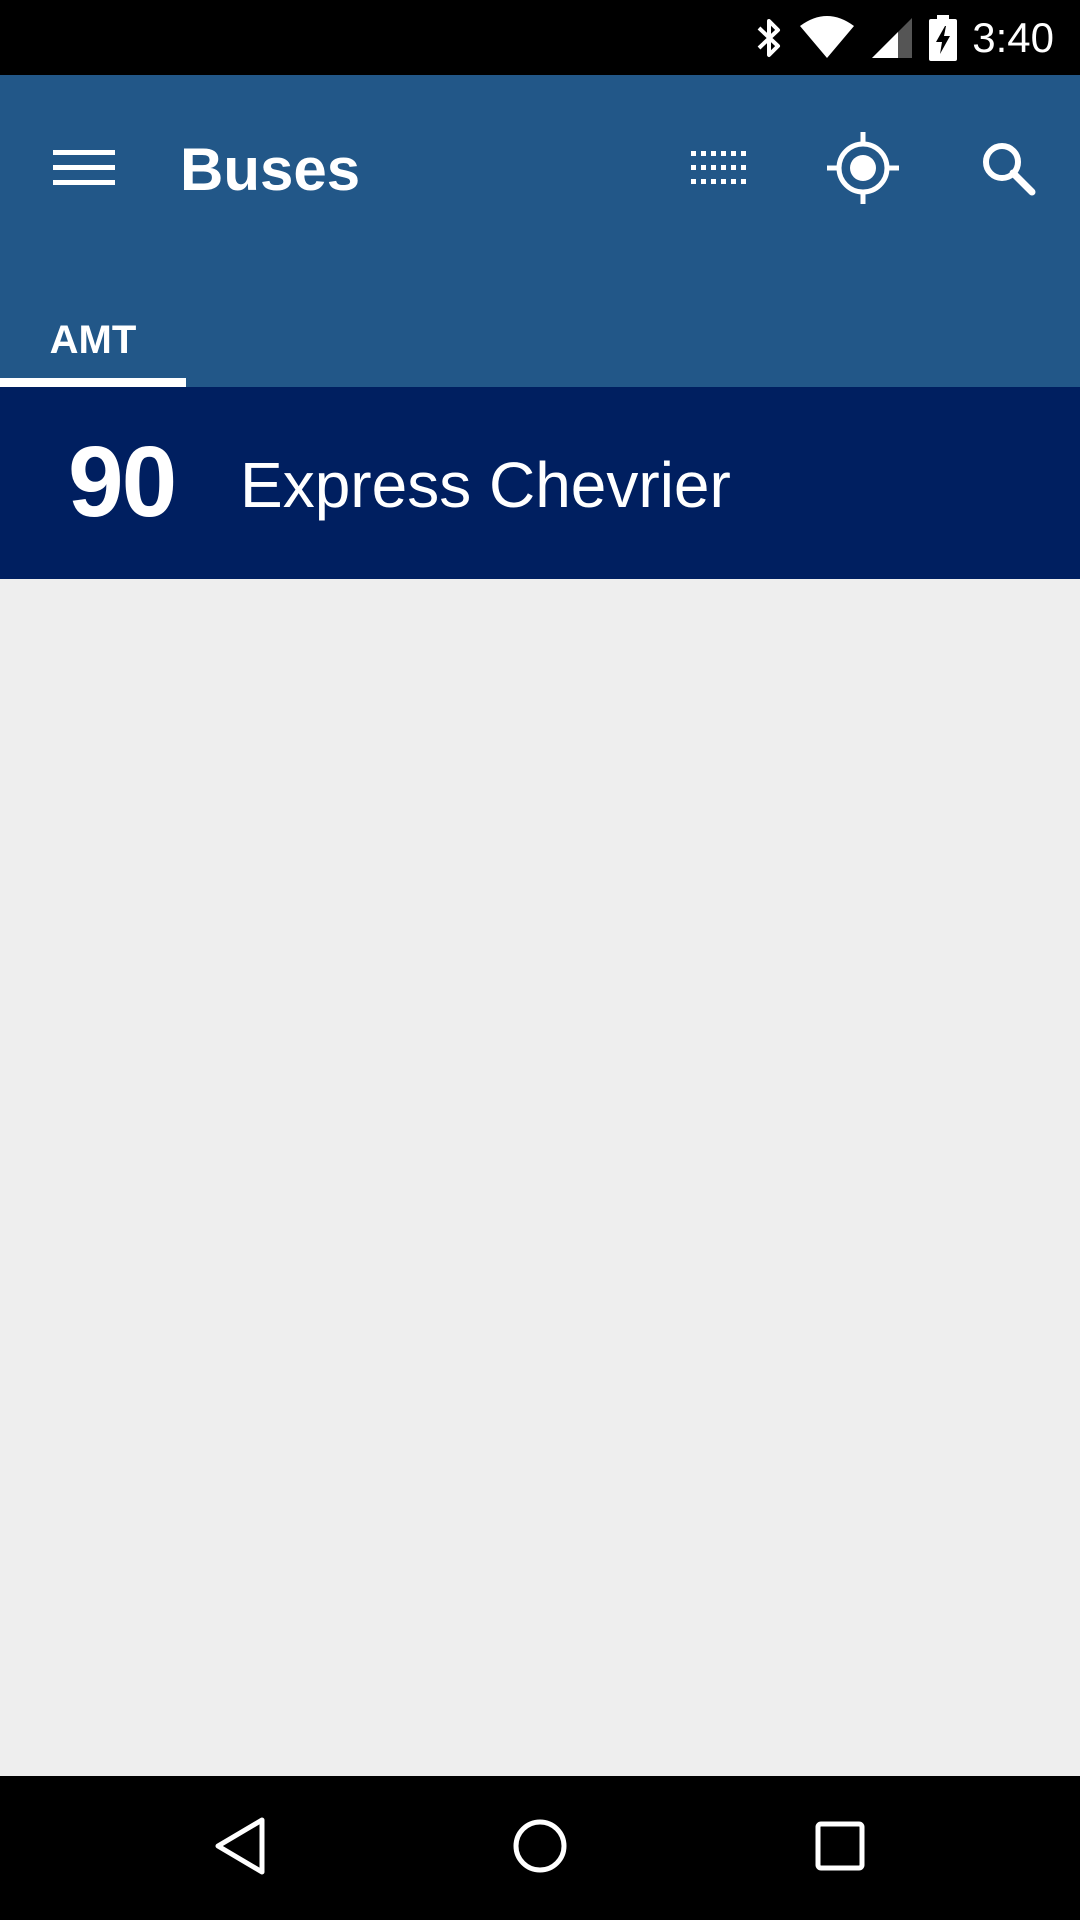 This screenshot has height=1920, width=1080. I want to click on my-location-icon, so click(863, 170).